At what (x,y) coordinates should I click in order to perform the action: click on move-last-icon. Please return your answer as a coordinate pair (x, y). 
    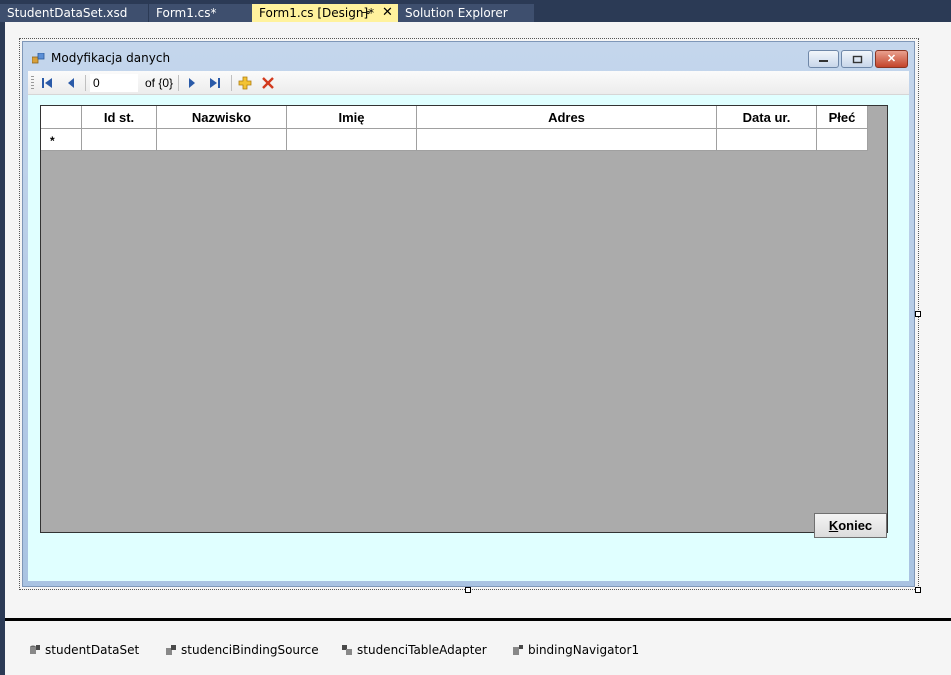
    Looking at the image, I should click on (215, 83).